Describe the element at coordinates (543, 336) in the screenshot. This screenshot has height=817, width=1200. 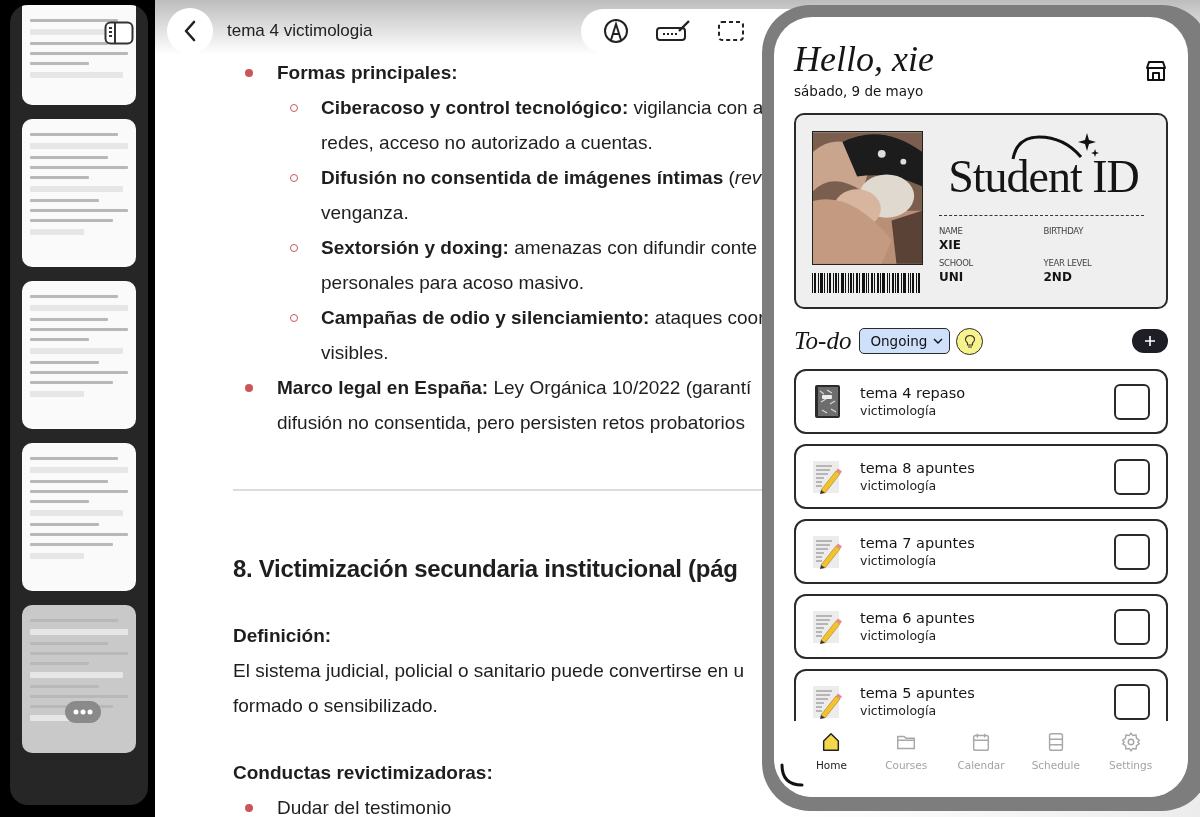
I see `list-item-text: Campañas de odio y silenciamiento: ataques coor visibles.` at that location.